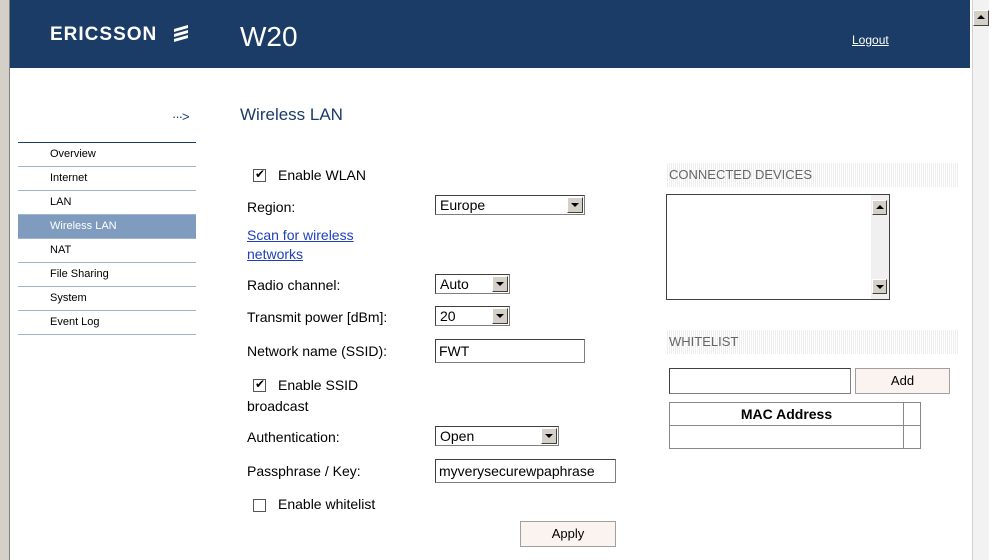 The height and width of the screenshot is (560, 1000). I want to click on nav-item-nat: NAT, so click(107, 251).